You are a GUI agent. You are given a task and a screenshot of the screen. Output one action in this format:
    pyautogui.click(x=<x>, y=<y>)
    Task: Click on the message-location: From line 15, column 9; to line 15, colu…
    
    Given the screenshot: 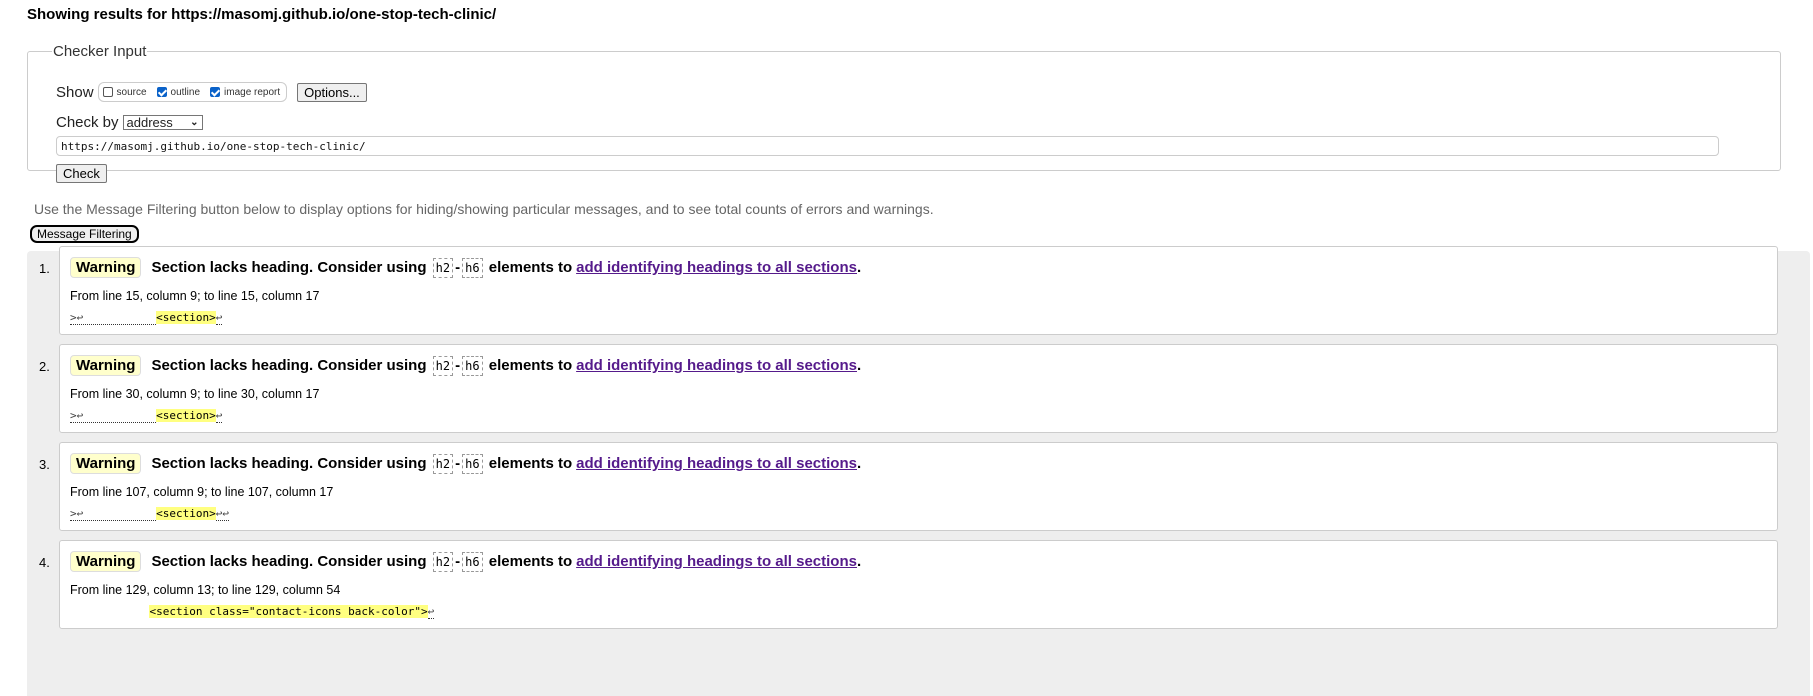 What is the action you would take?
    pyautogui.click(x=195, y=296)
    